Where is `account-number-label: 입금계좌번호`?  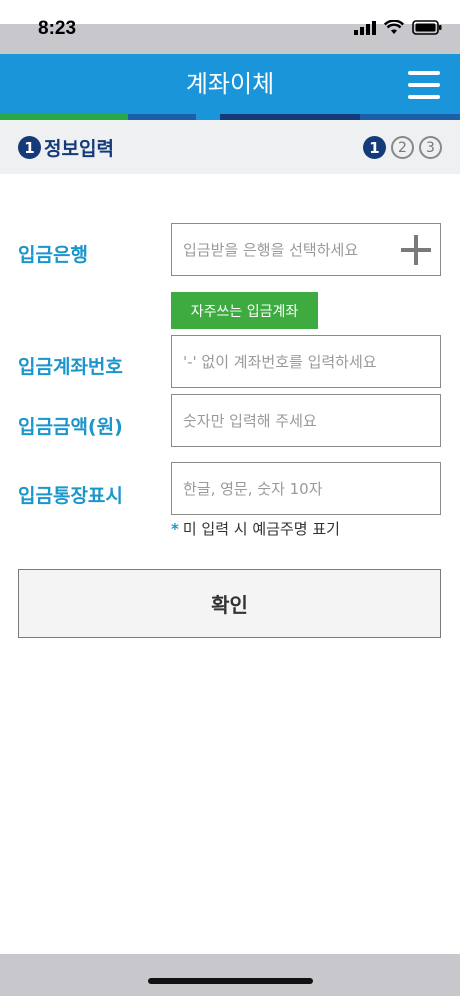 account-number-label: 입금계좌번호 is located at coordinates (70, 367).